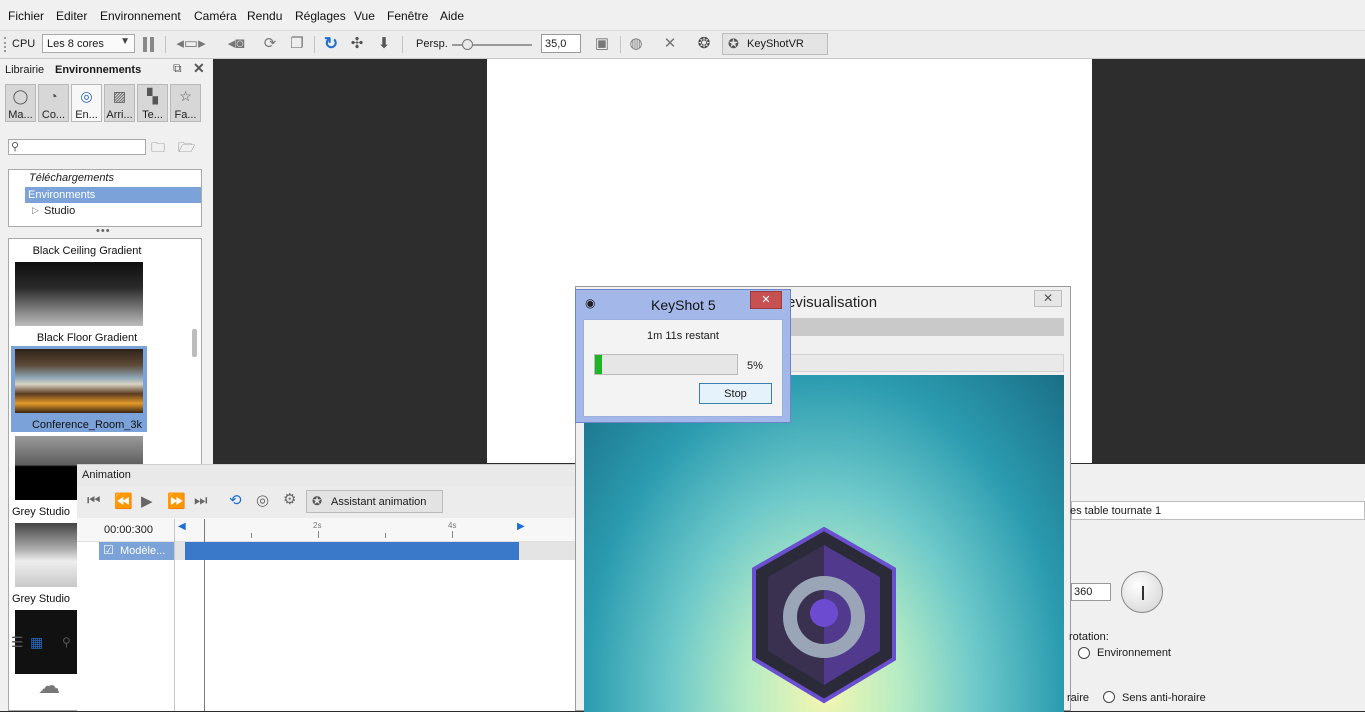 This screenshot has width=1365, height=712. I want to click on skip-end-icon: ⏭, so click(201, 500).